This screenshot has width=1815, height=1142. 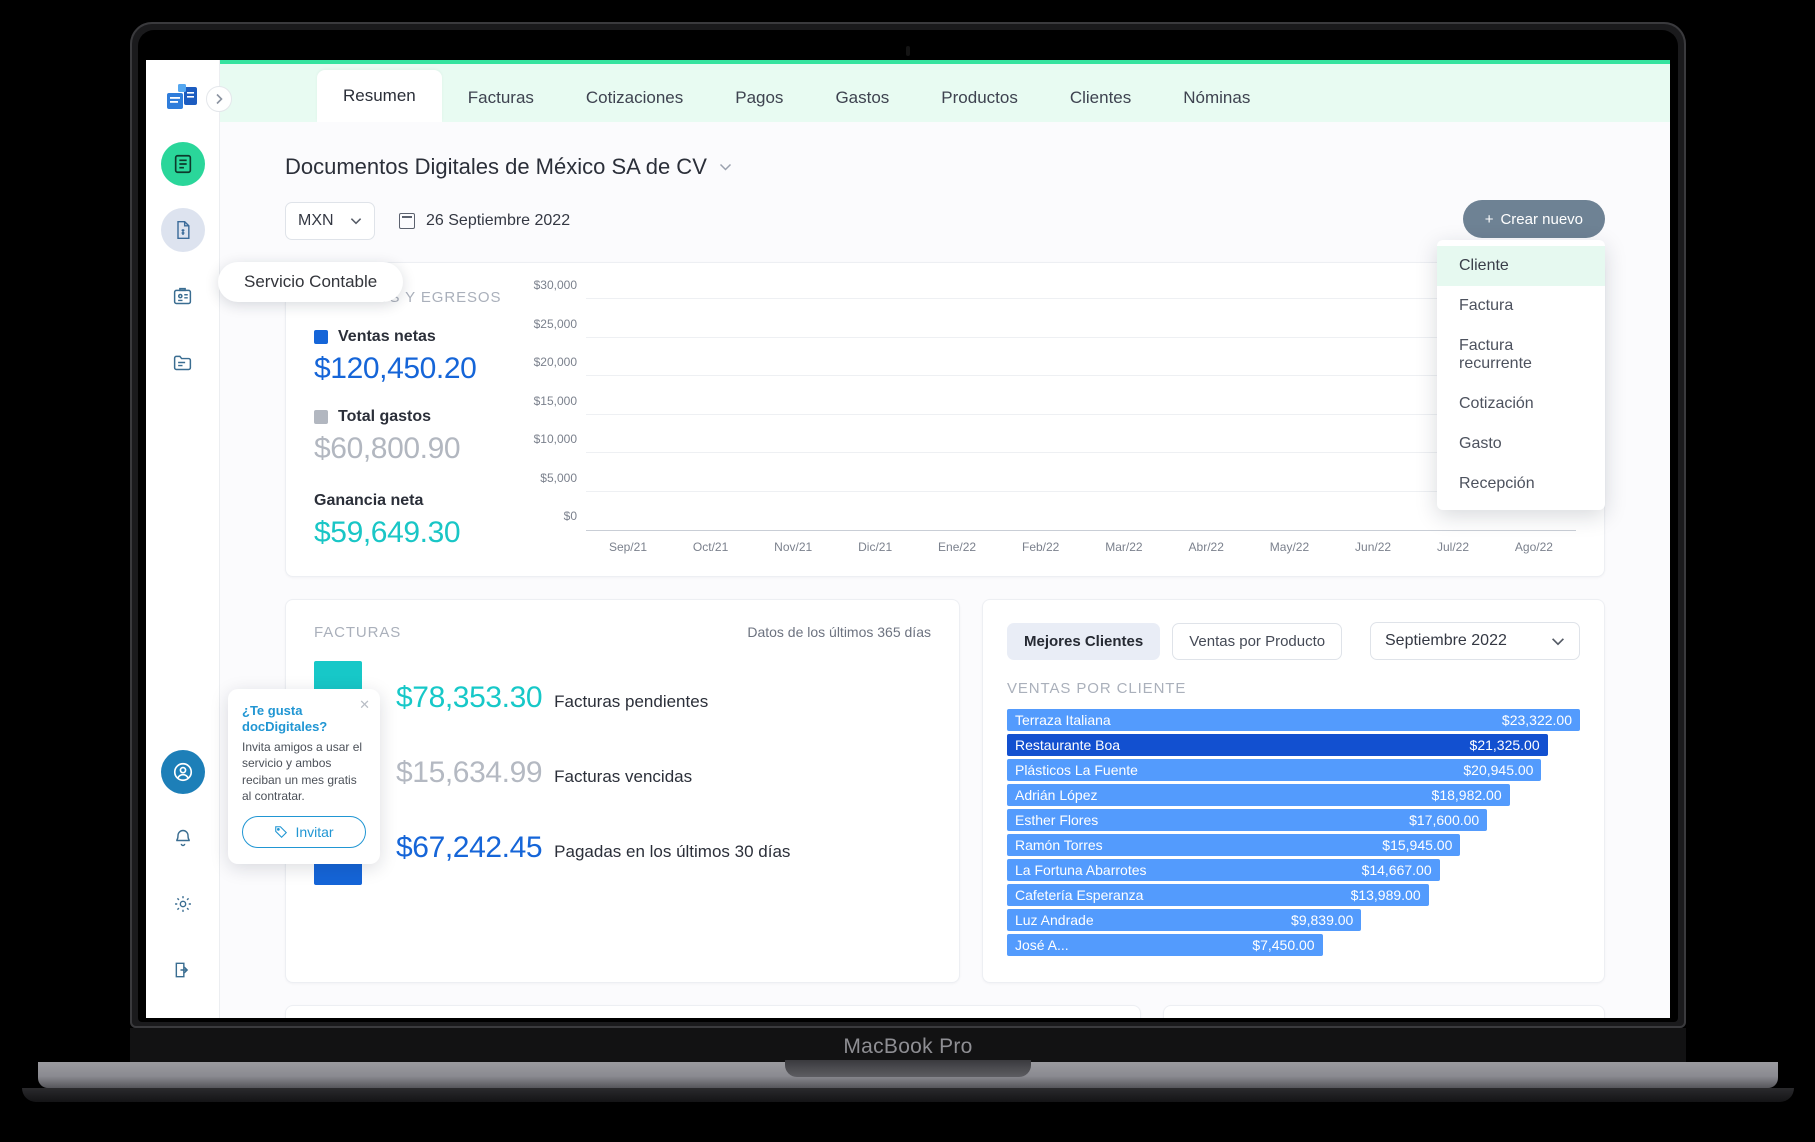 What do you see at coordinates (623, 776) in the screenshot?
I see `facturas-label-vencidas: Facturas vencidas` at bounding box center [623, 776].